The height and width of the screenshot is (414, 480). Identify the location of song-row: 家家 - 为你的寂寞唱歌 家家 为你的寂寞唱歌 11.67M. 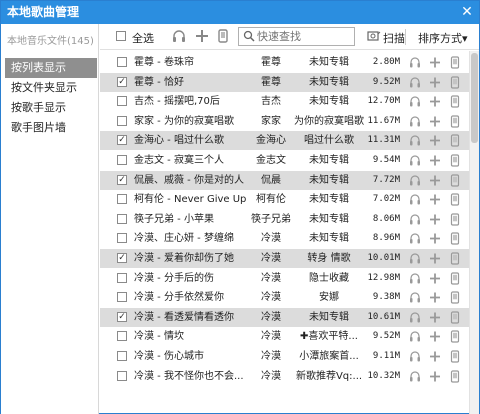
(284, 121).